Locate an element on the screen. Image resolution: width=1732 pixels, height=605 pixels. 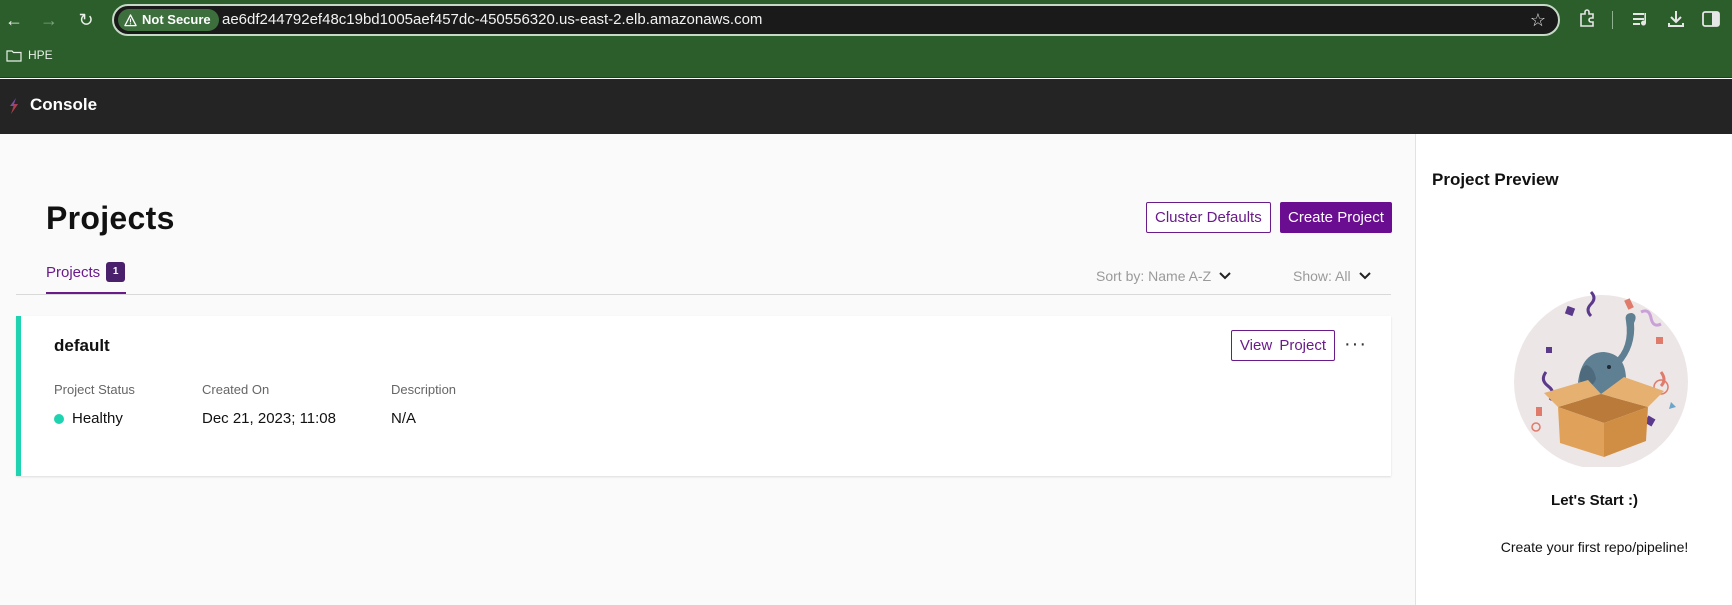
bookmark-folder-hpe: HPE is located at coordinates (29, 55).